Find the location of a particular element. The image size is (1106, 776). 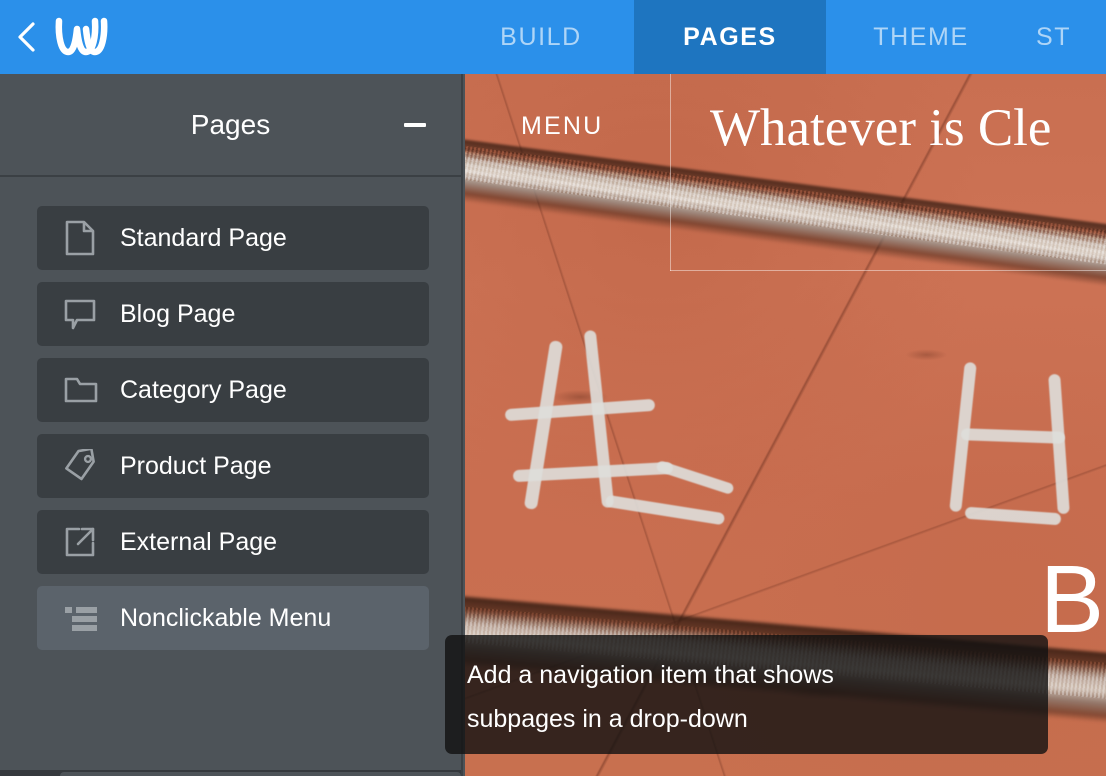

sidebar-item-category-page: Category Page is located at coordinates (233, 390).